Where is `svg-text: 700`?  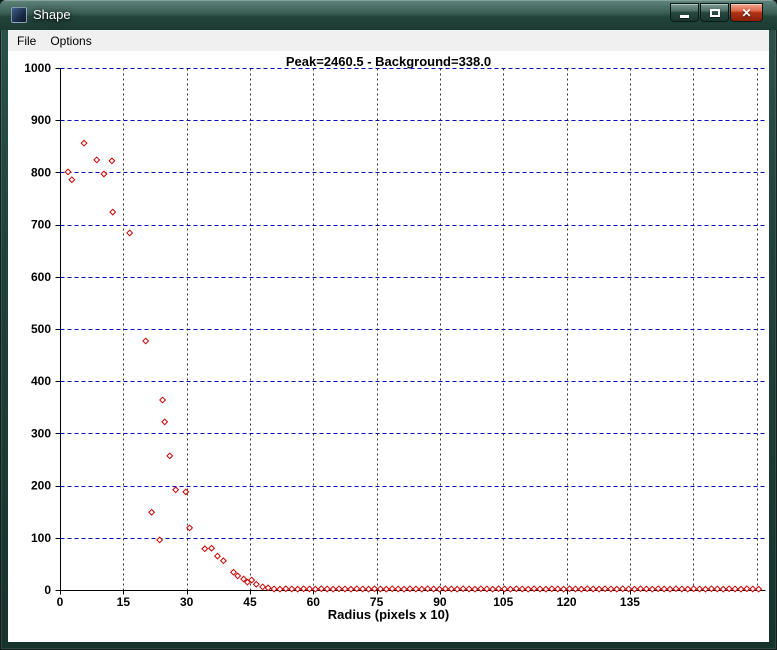
svg-text: 700 is located at coordinates (41, 225).